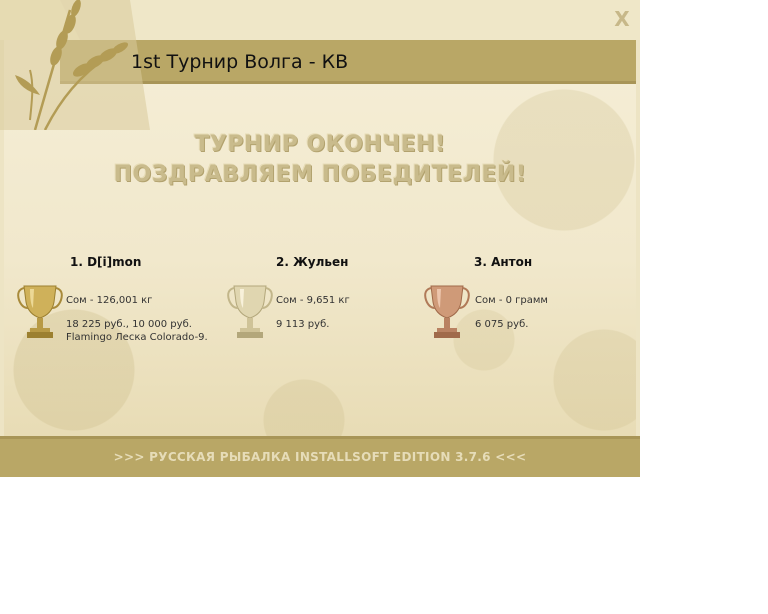 Image resolution: width=768 pixels, height=614 pixels. Describe the element at coordinates (447, 311) in the screenshot. I see `bronze-trophy-icon` at that location.